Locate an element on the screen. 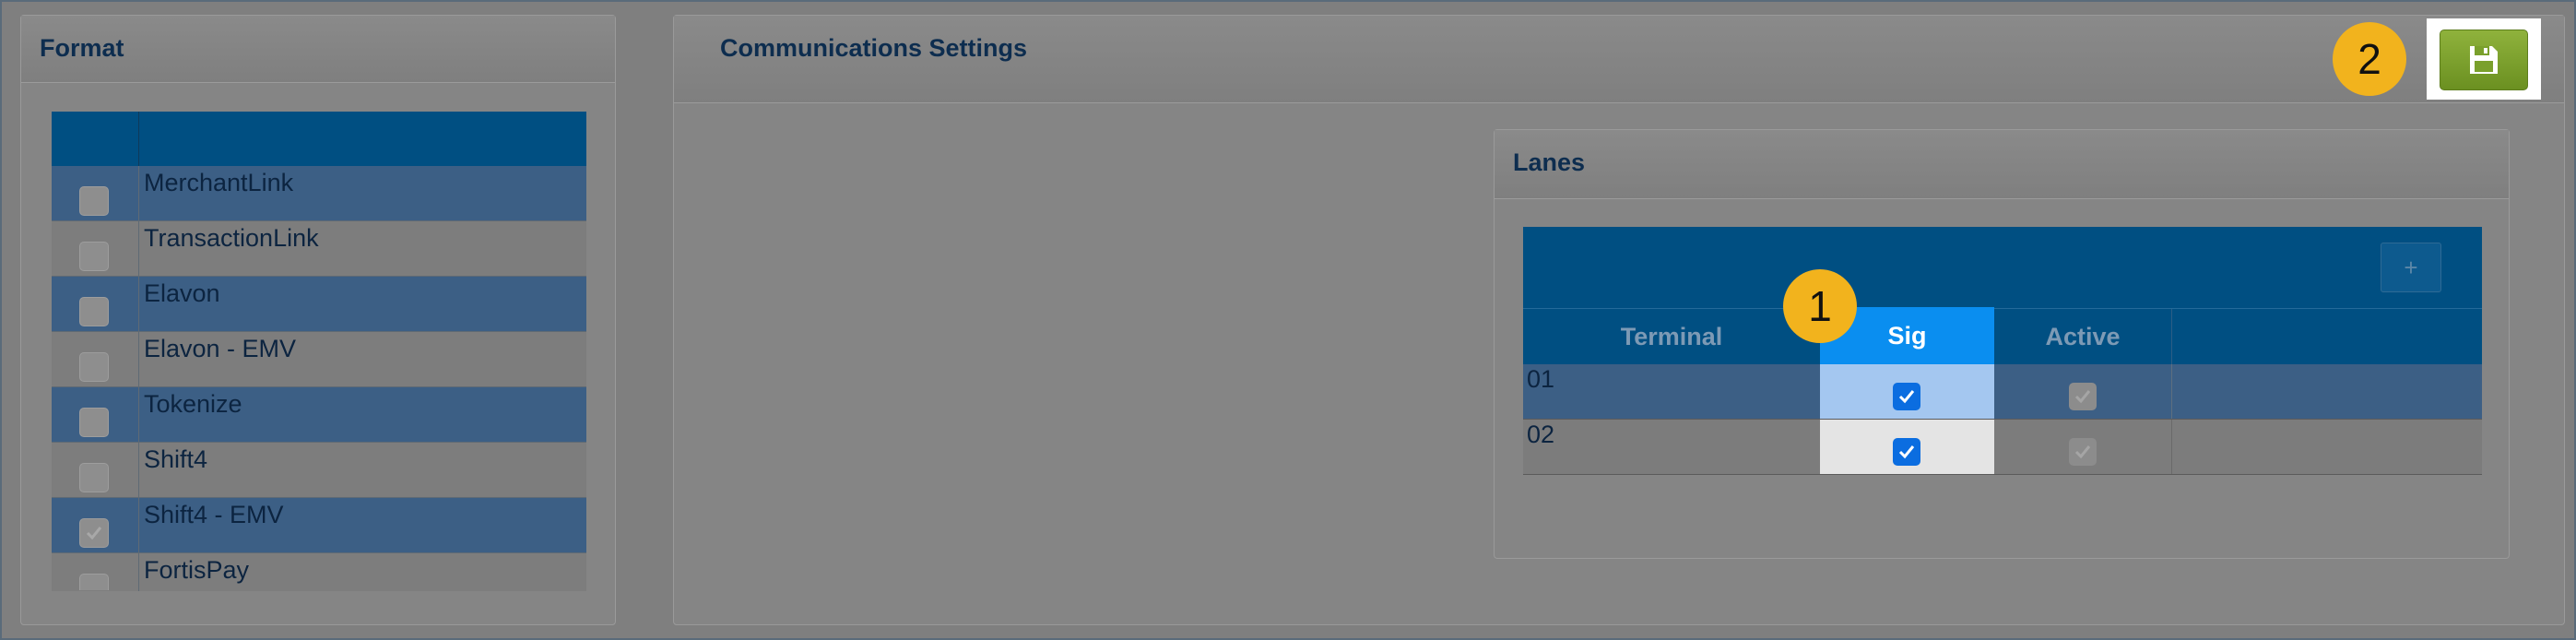 The width and height of the screenshot is (2576, 640). format-row: MerchantLink is located at coordinates (319, 193).